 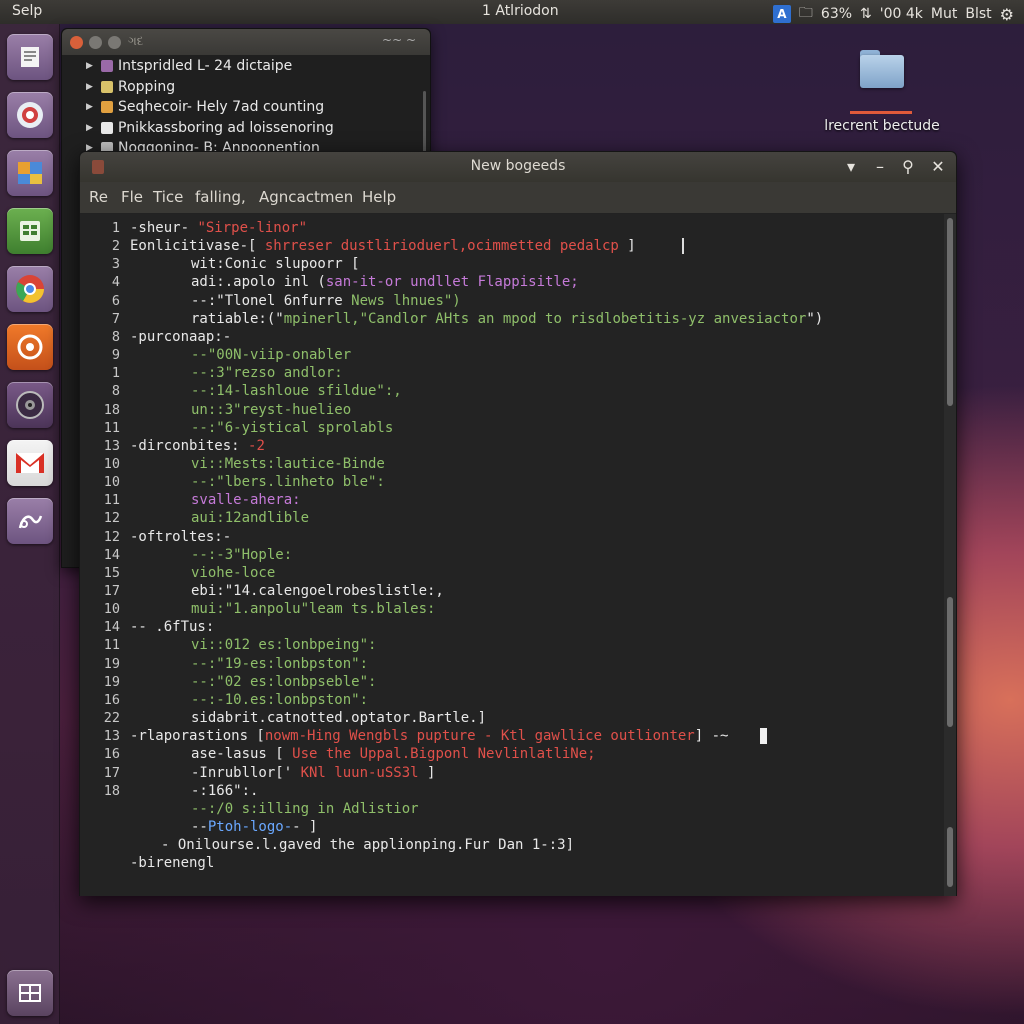 What do you see at coordinates (246, 42) in the screenshot?
I see `bg-window-titlebar: ગદ ~~ ~` at bounding box center [246, 42].